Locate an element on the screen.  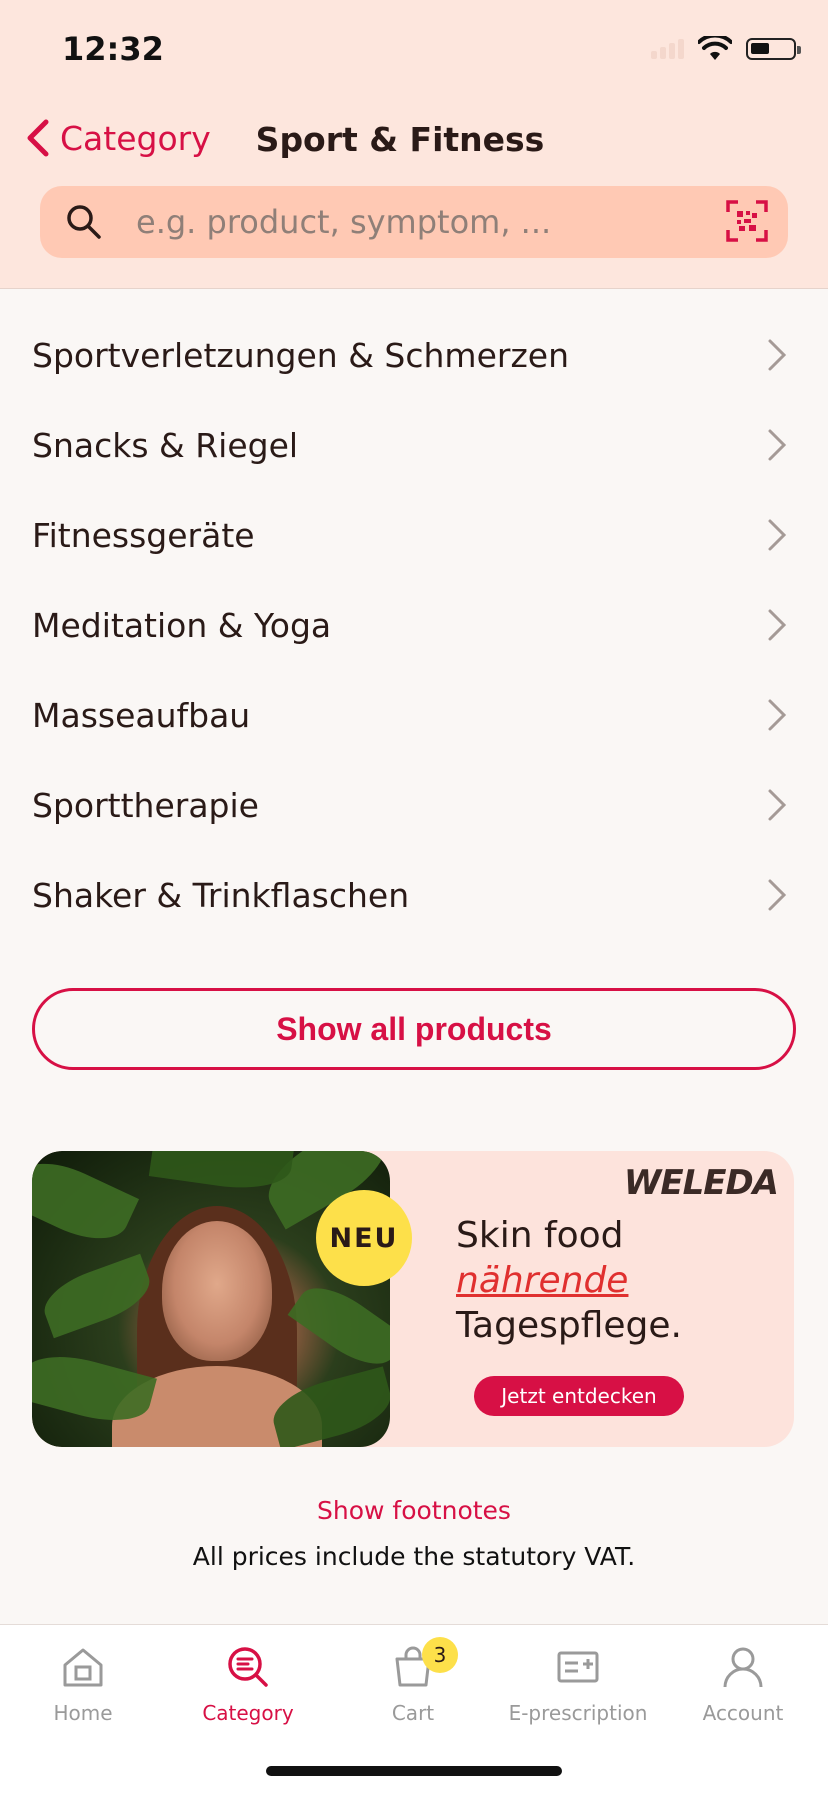
tab-eprescription: E-prescription is located at coordinates (578, 1689).